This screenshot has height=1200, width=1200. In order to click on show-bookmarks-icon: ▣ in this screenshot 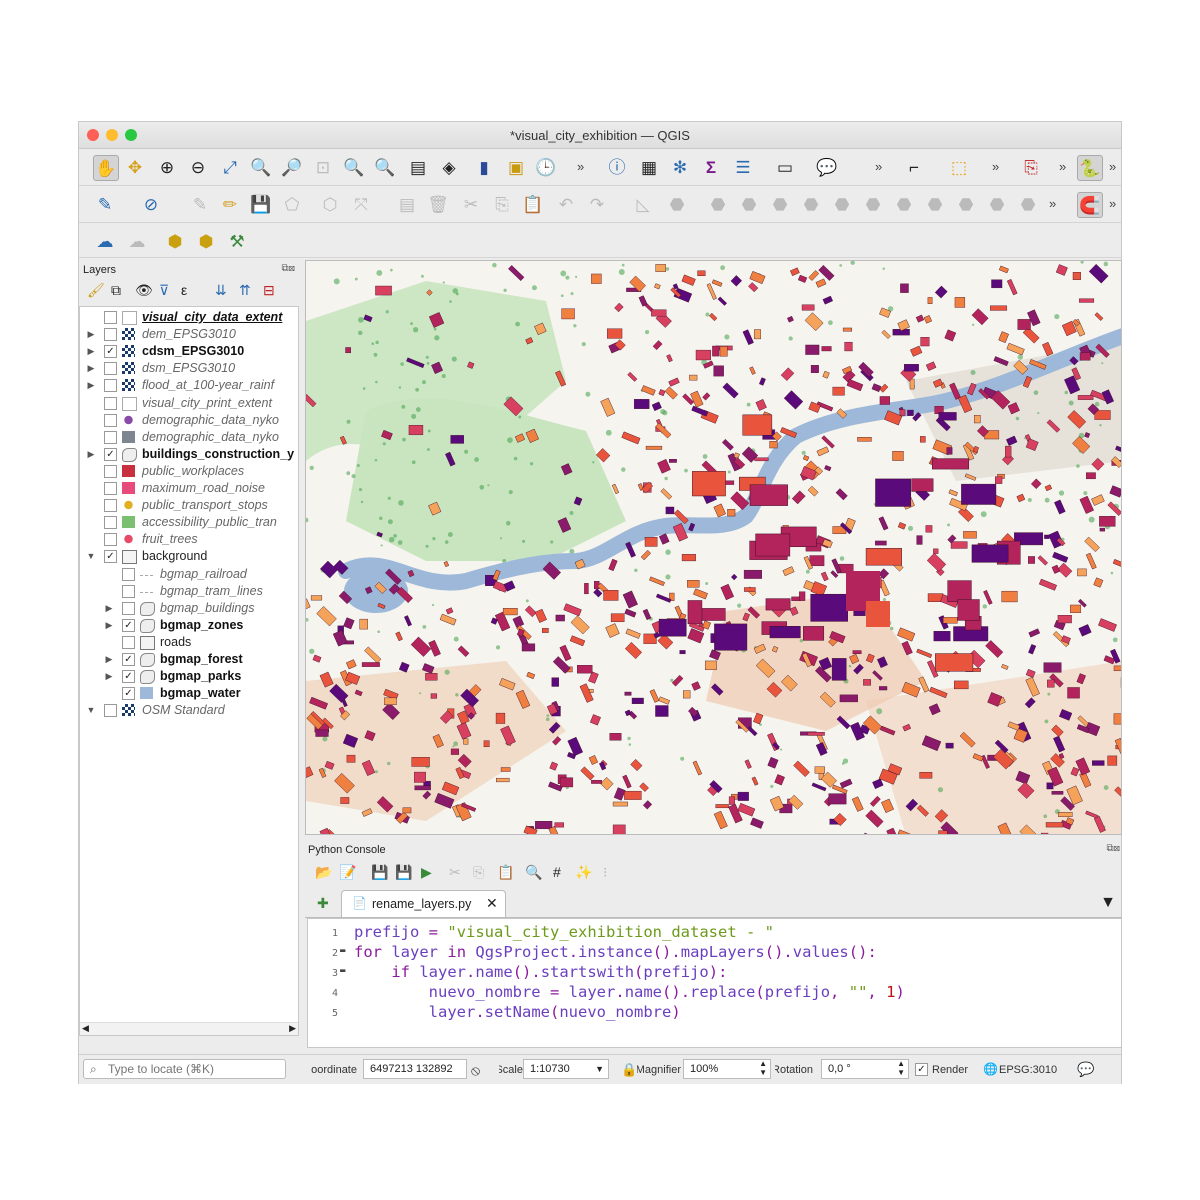, I will do `click(516, 167)`.